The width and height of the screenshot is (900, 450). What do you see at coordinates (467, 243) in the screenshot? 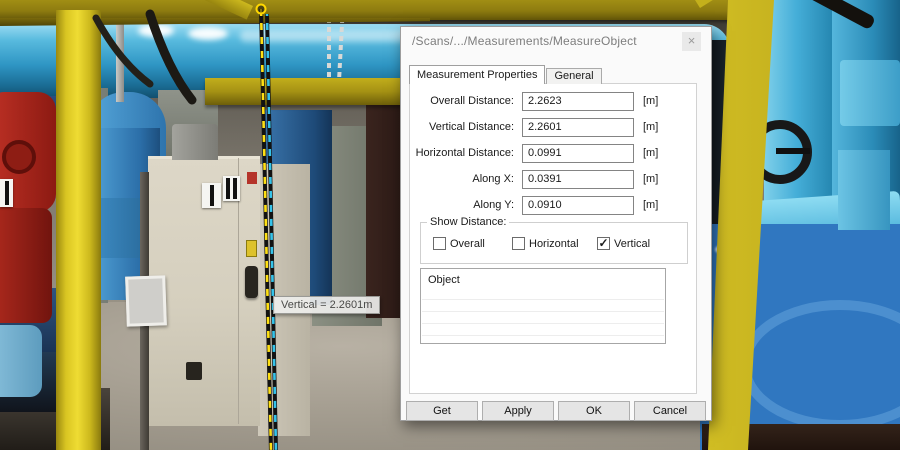
I see `checkbox-label: Overall` at bounding box center [467, 243].